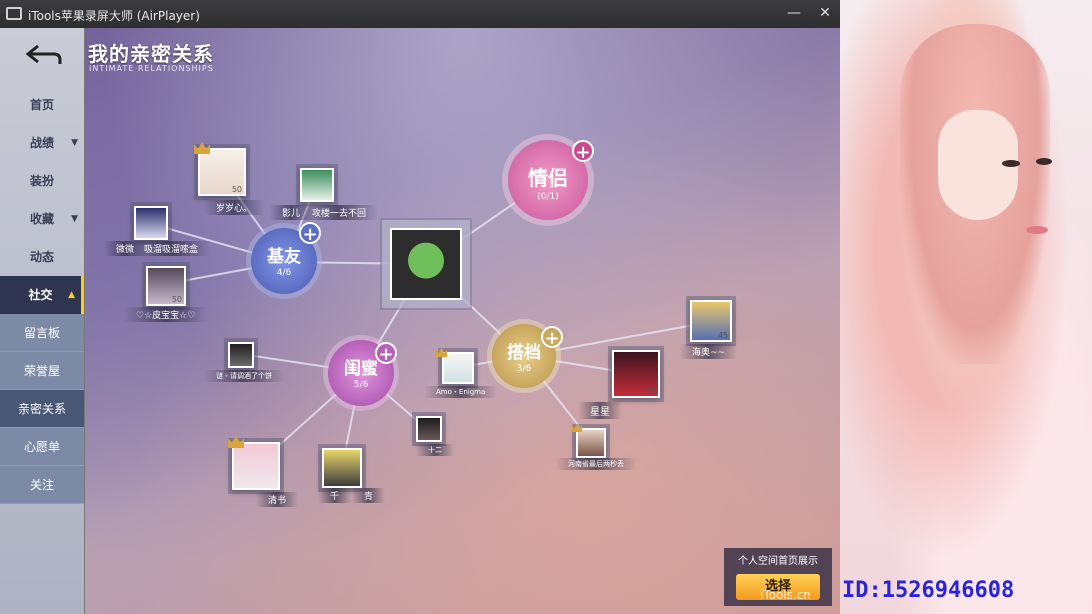  I want to click on sidebar-item-record: 战绩 ▼, so click(42, 143).